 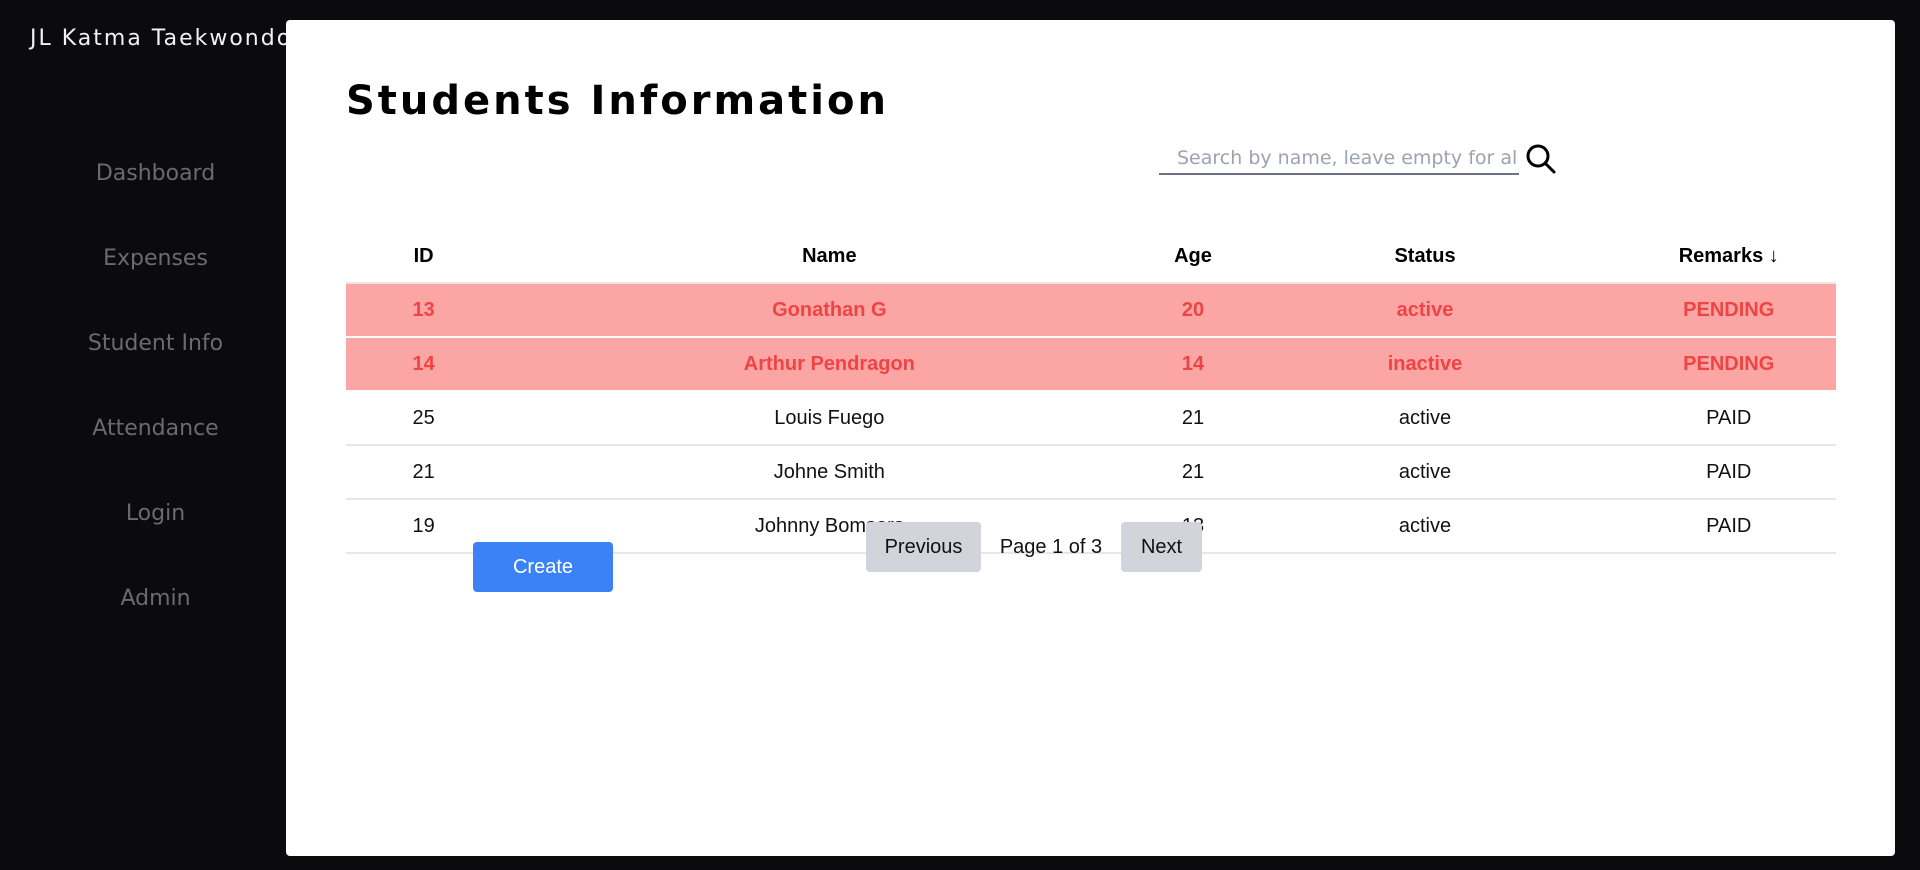 What do you see at coordinates (617, 101) in the screenshot?
I see `page-title: Students Information` at bounding box center [617, 101].